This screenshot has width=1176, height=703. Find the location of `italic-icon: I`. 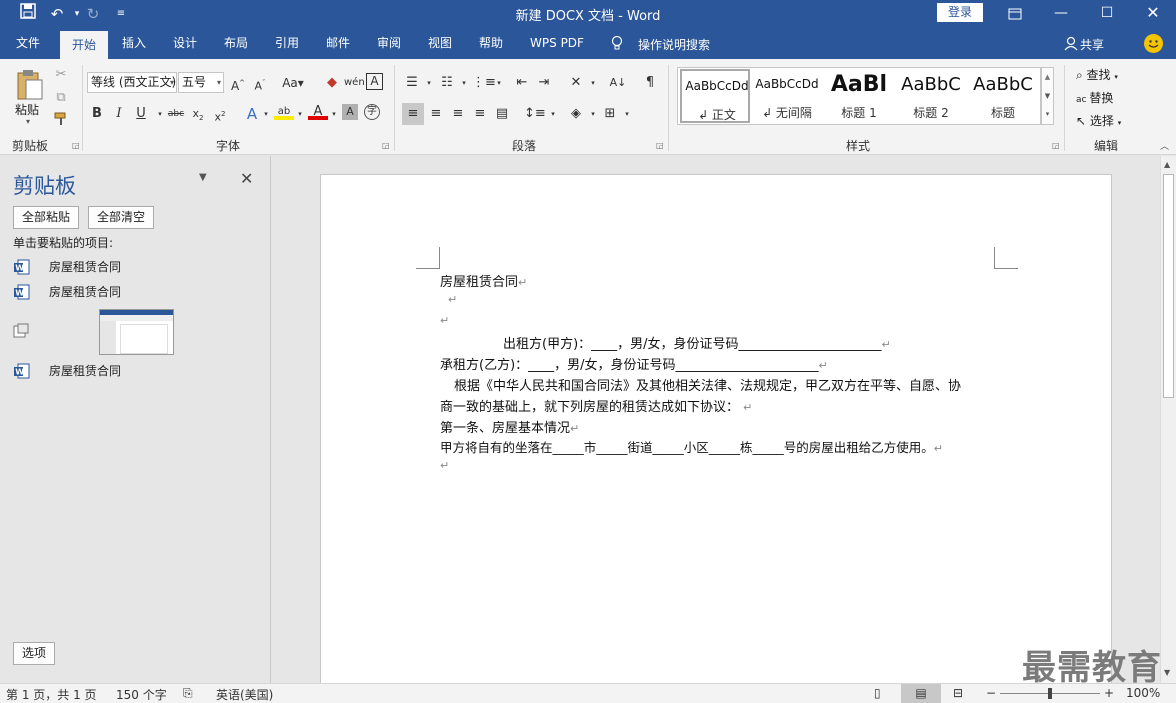

italic-icon: I is located at coordinates (119, 114).